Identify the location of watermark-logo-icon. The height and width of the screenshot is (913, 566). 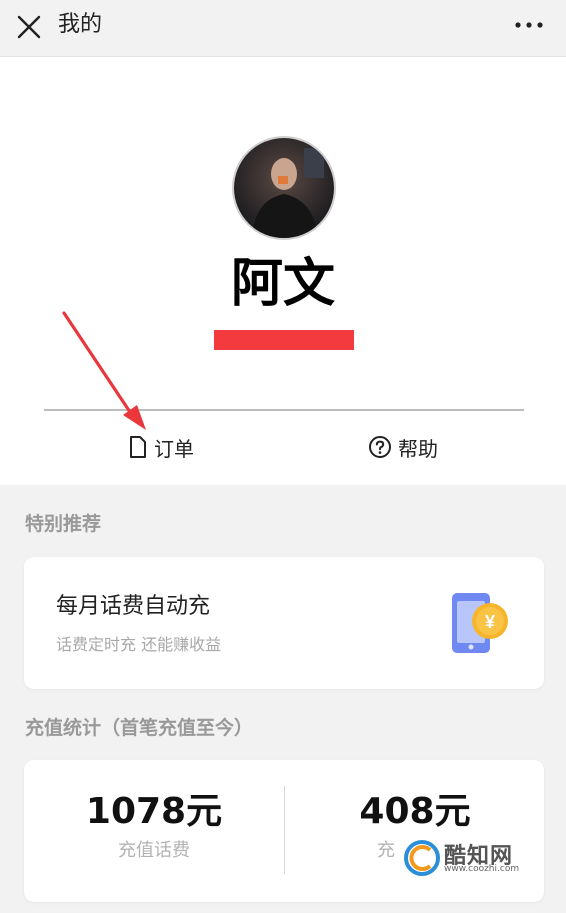
(422, 858).